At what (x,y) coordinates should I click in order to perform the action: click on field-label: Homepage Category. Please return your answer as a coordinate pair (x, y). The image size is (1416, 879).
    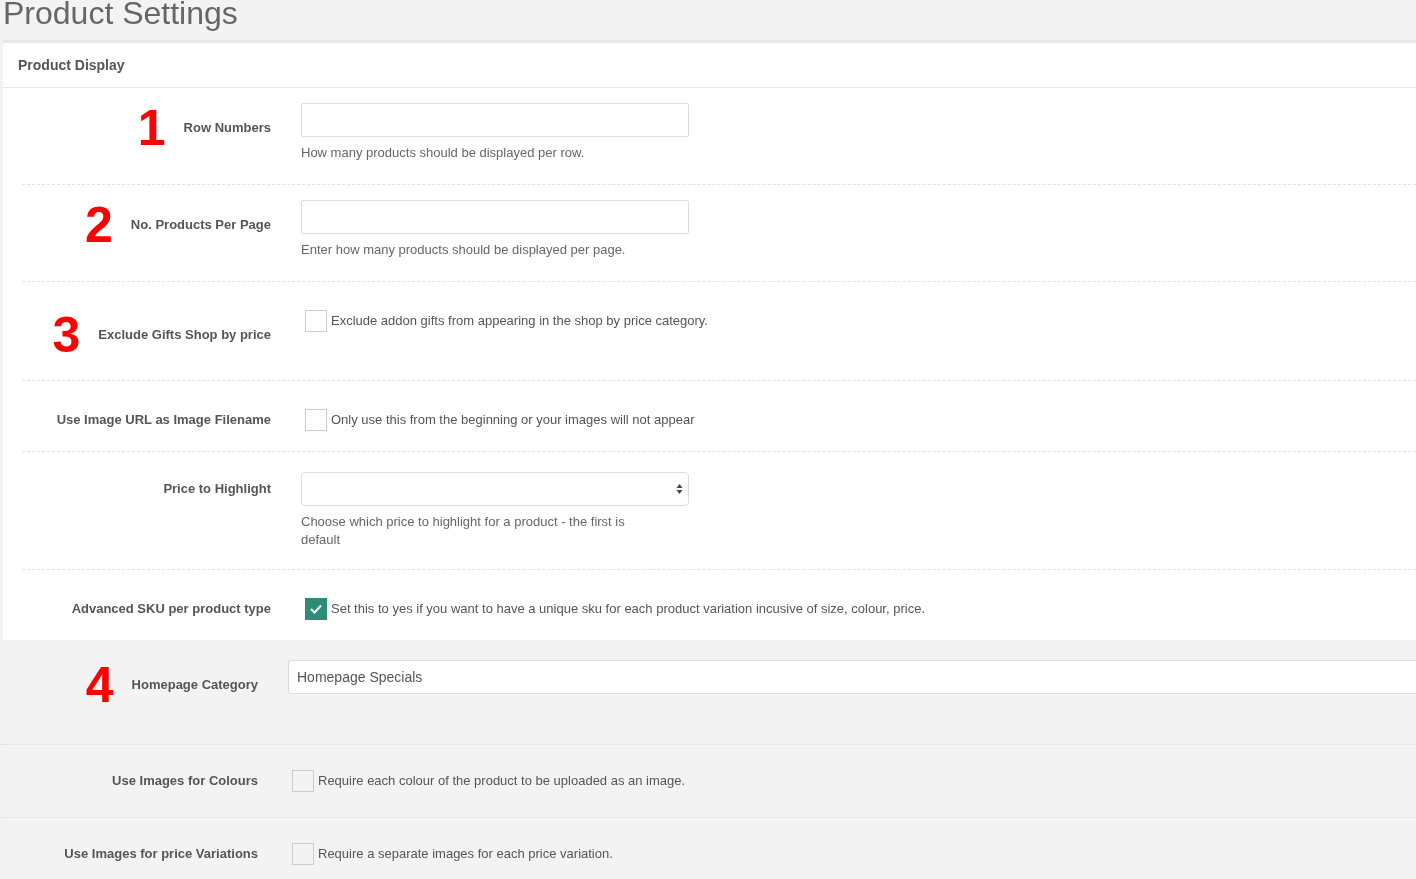
    Looking at the image, I should click on (194, 685).